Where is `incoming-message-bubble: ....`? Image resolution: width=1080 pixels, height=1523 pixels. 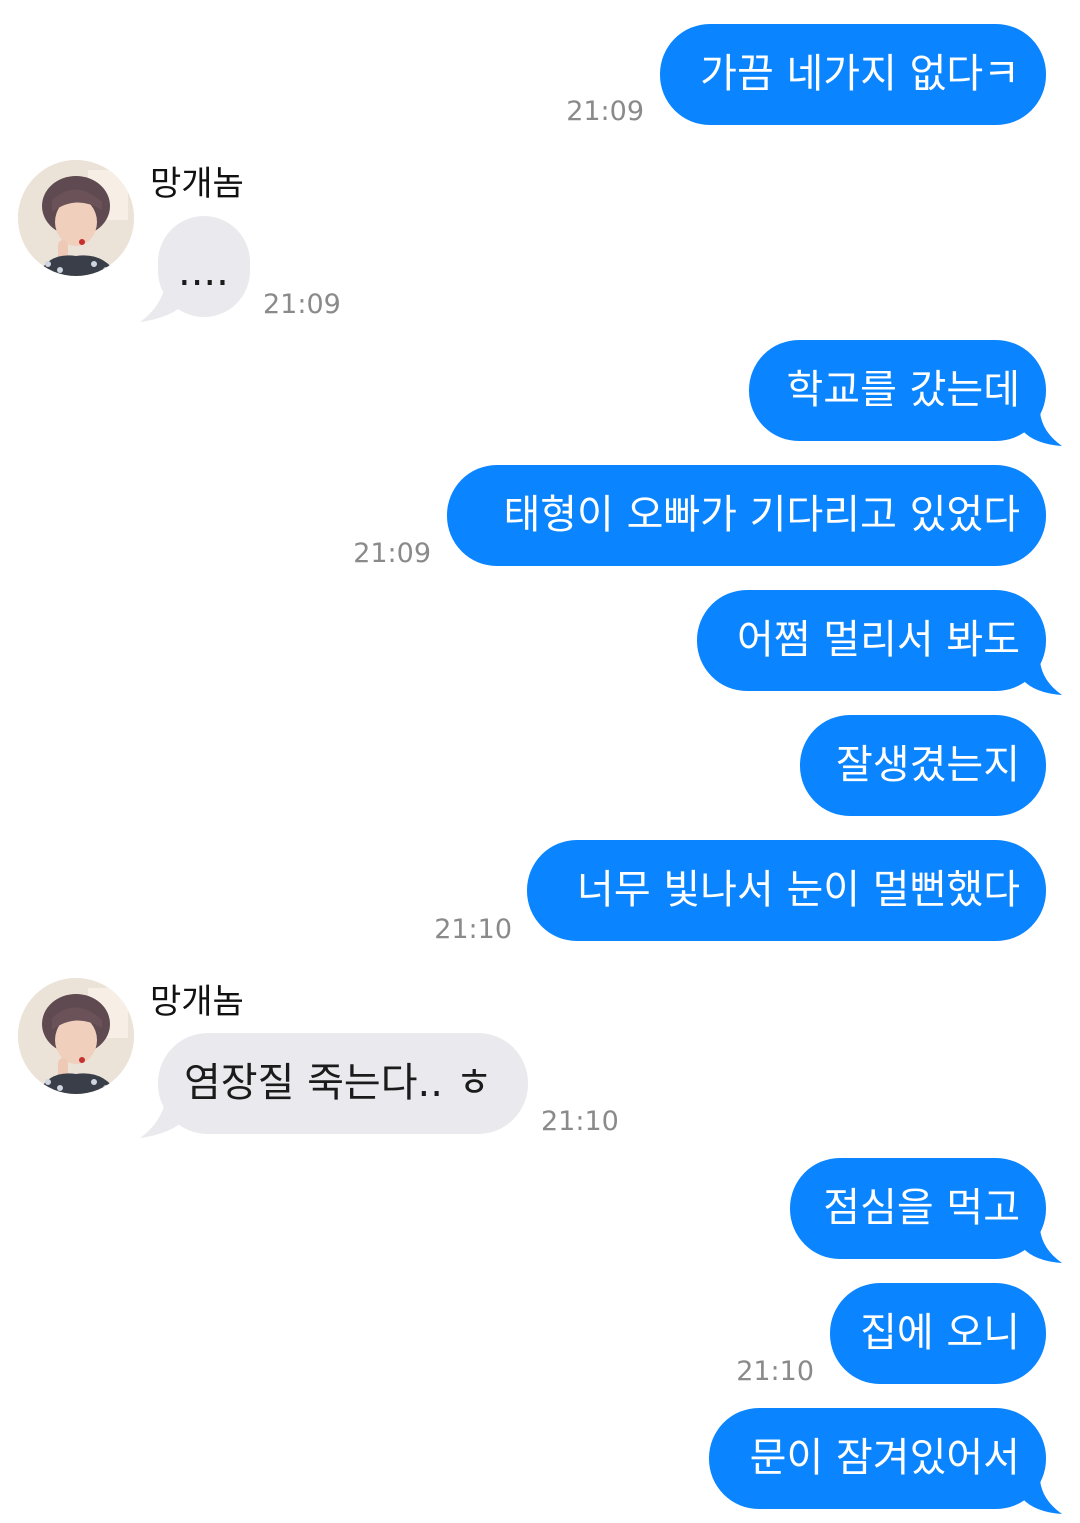 incoming-message-bubble: .... is located at coordinates (204, 266).